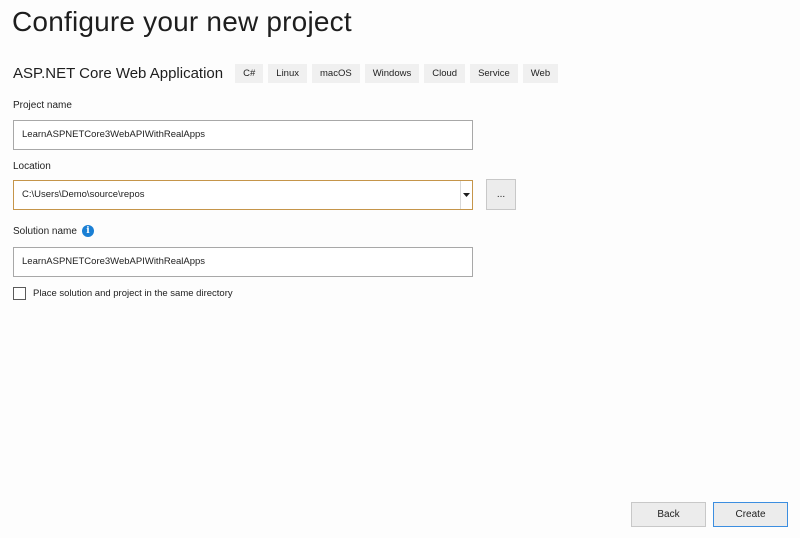  Describe the element at coordinates (19, 293) in the screenshot. I see `same-directory-checkbox` at that location.